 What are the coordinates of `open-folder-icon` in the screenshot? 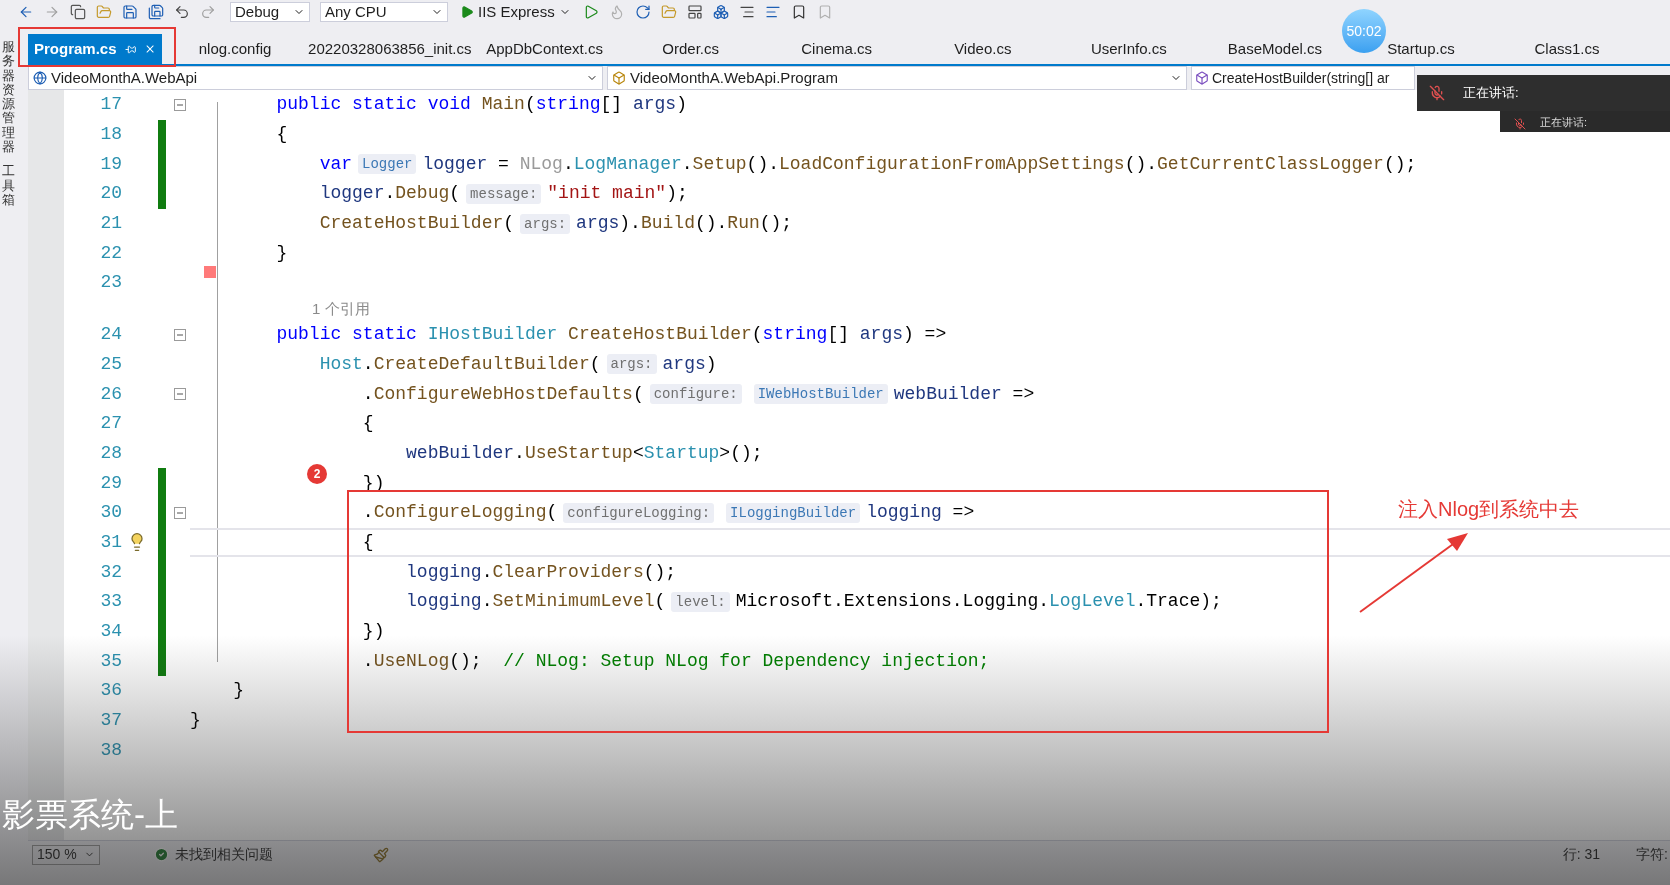 It's located at (104, 12).